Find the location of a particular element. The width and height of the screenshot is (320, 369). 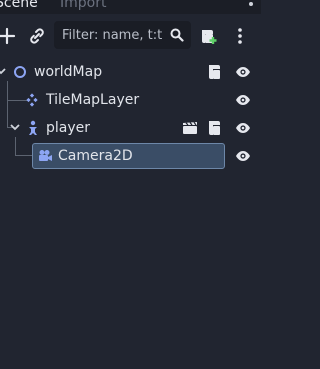

vertical-dots-icon is located at coordinates (240, 36).